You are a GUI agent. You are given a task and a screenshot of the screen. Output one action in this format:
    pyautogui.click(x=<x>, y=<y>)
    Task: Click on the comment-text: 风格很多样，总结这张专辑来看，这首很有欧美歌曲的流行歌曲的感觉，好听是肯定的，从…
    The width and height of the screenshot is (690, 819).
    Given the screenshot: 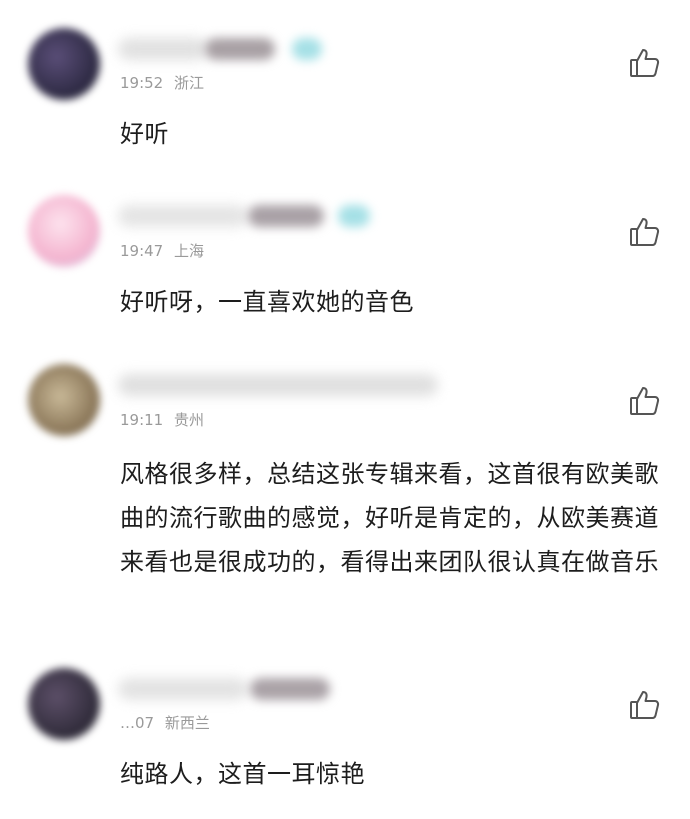 What is the action you would take?
    pyautogui.click(x=389, y=518)
    